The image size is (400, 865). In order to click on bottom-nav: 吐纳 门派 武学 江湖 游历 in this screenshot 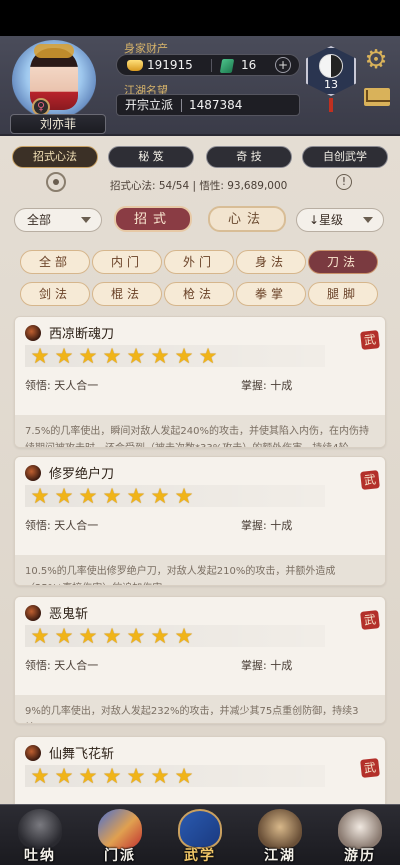, I will do `click(200, 834)`.